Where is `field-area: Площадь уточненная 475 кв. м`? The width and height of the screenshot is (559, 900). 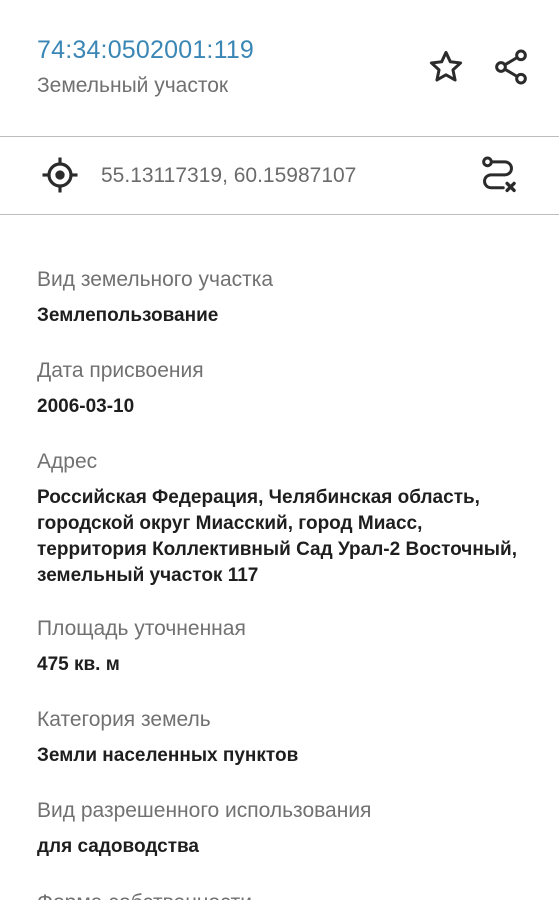
field-area: Площадь уточненная 475 кв. м is located at coordinates (282, 647).